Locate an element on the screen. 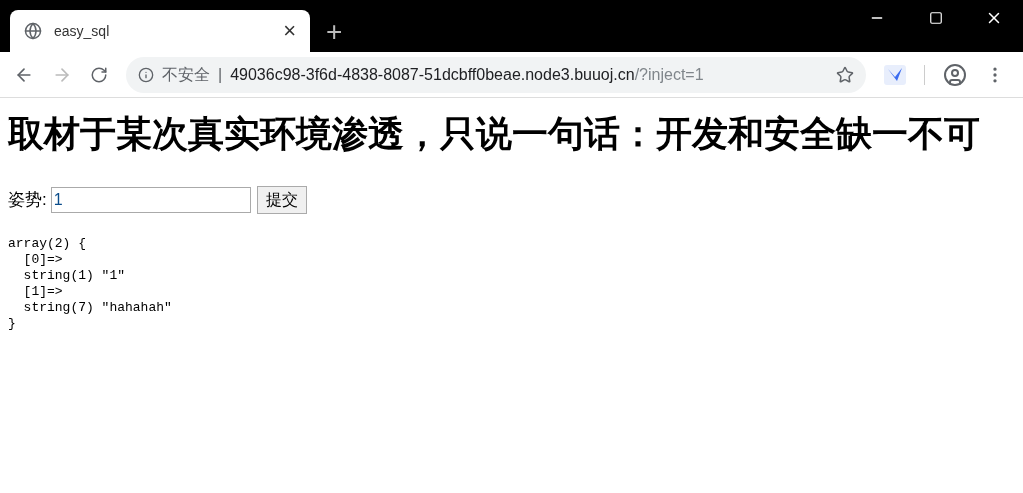 The image size is (1023, 493). profile-icon is located at coordinates (955, 74).